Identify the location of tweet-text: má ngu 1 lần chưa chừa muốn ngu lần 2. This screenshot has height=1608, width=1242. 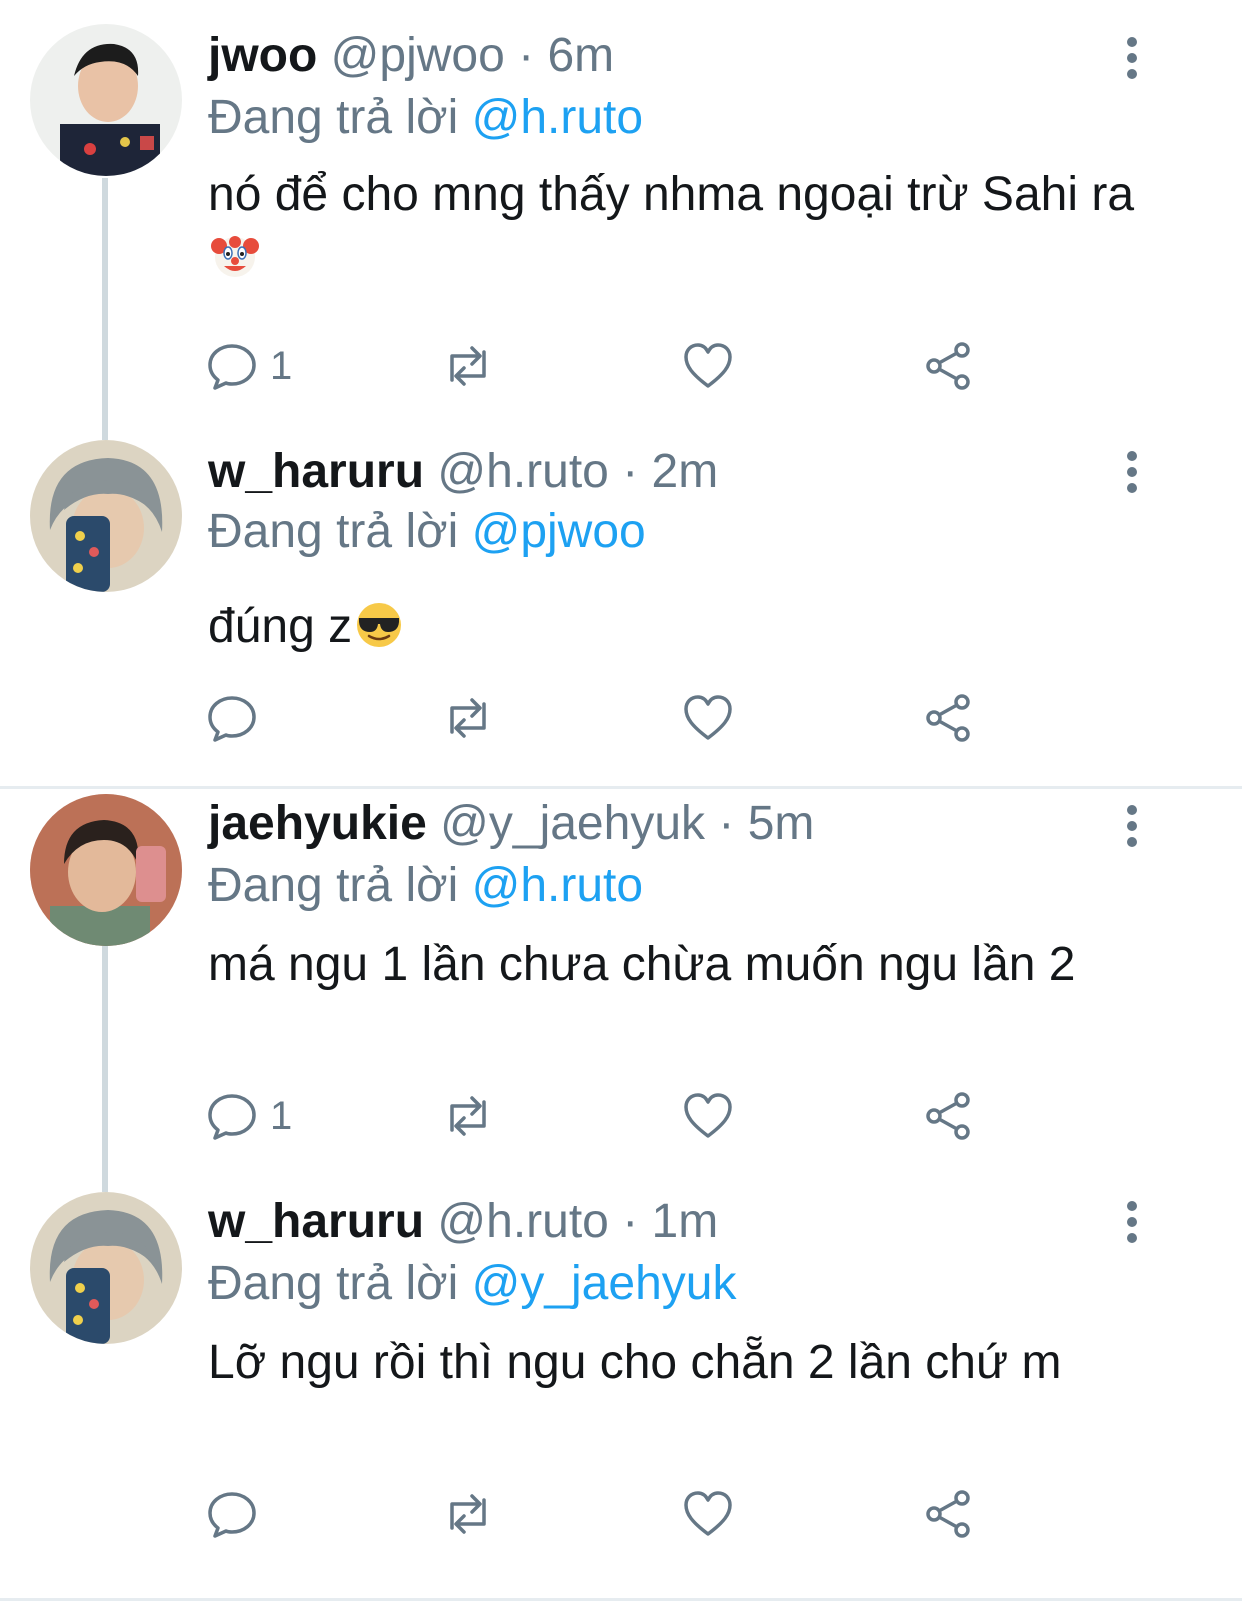
(688, 965).